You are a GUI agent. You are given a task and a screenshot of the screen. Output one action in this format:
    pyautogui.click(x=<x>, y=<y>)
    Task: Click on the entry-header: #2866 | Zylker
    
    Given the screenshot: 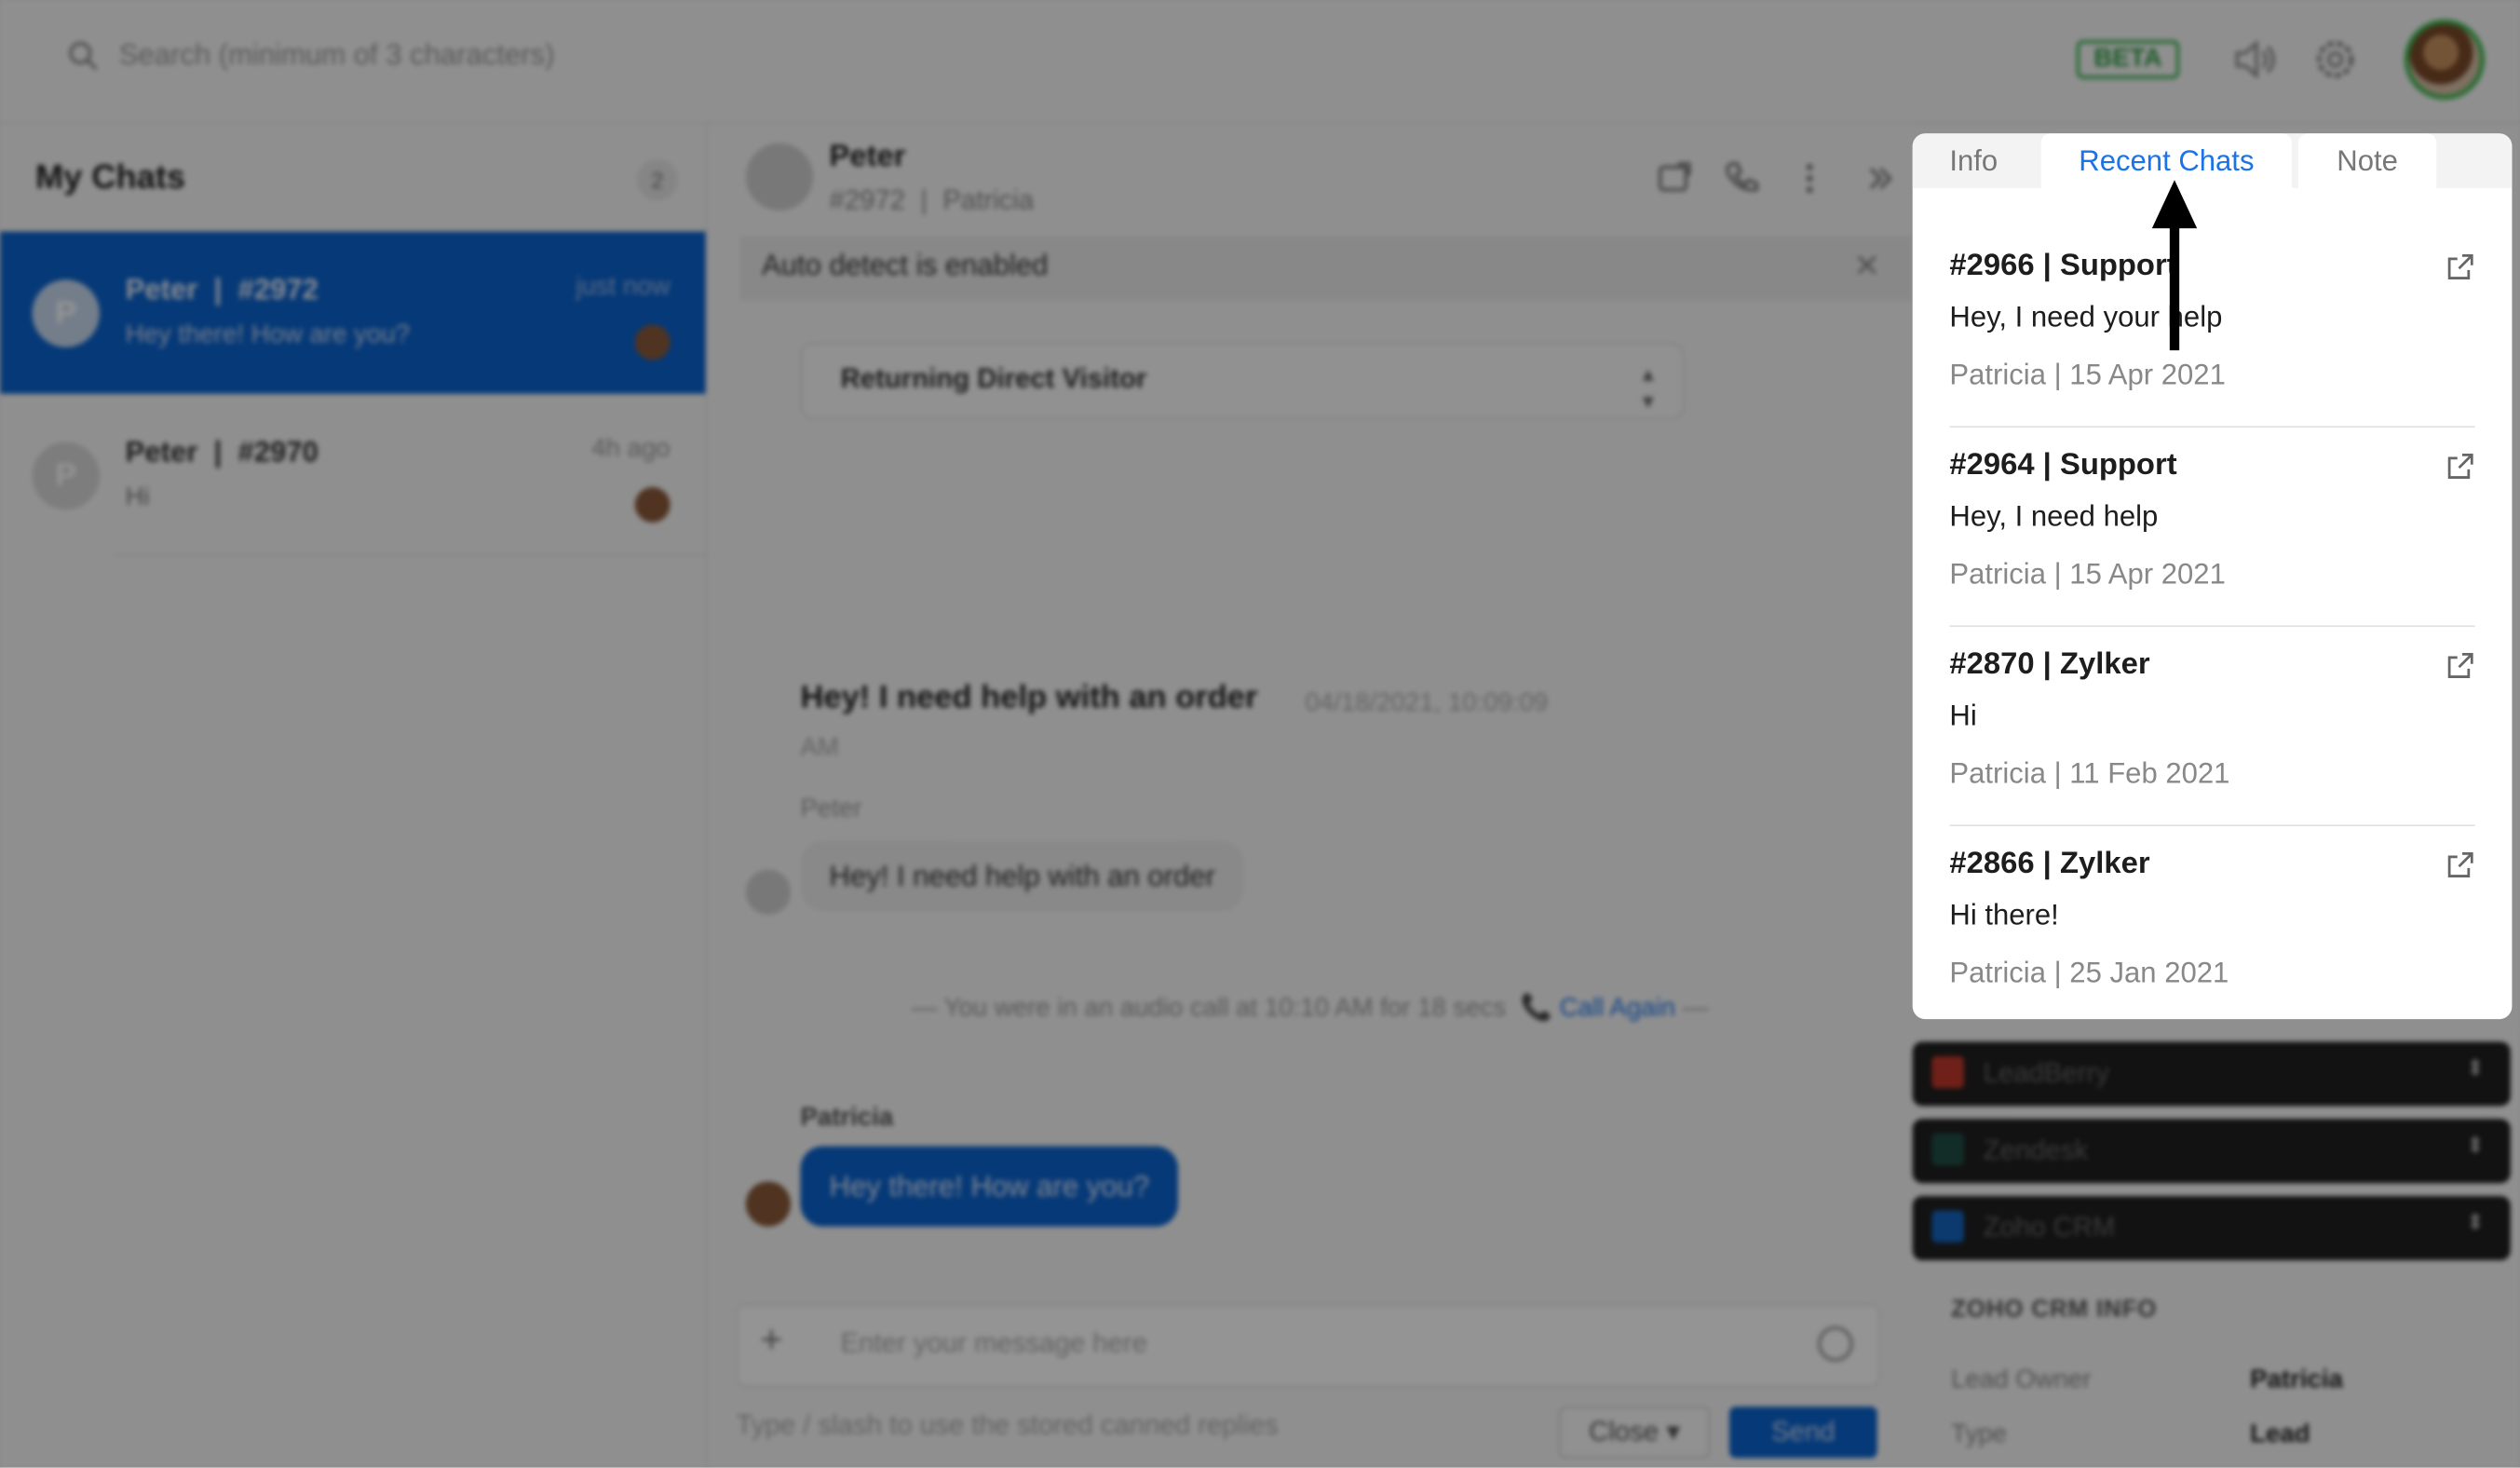 What is the action you would take?
    pyautogui.click(x=2049, y=864)
    